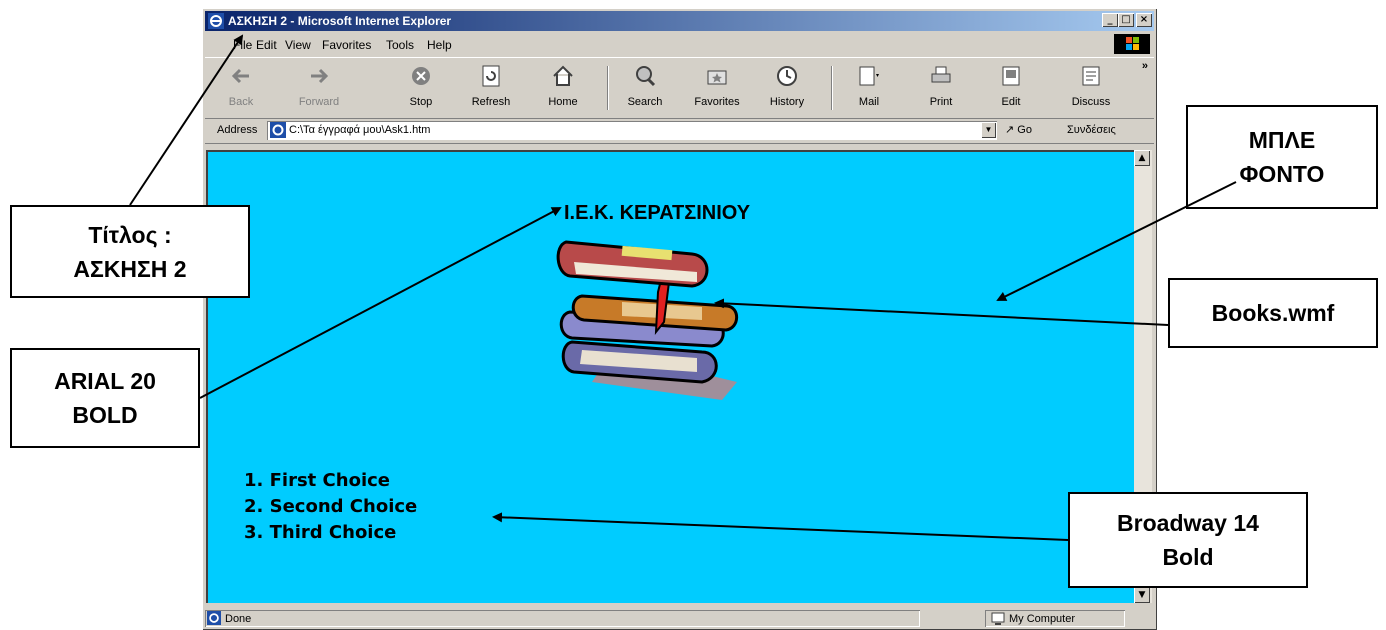 The image size is (1386, 630). I want to click on list-item: 2. Second Choice, so click(331, 506).